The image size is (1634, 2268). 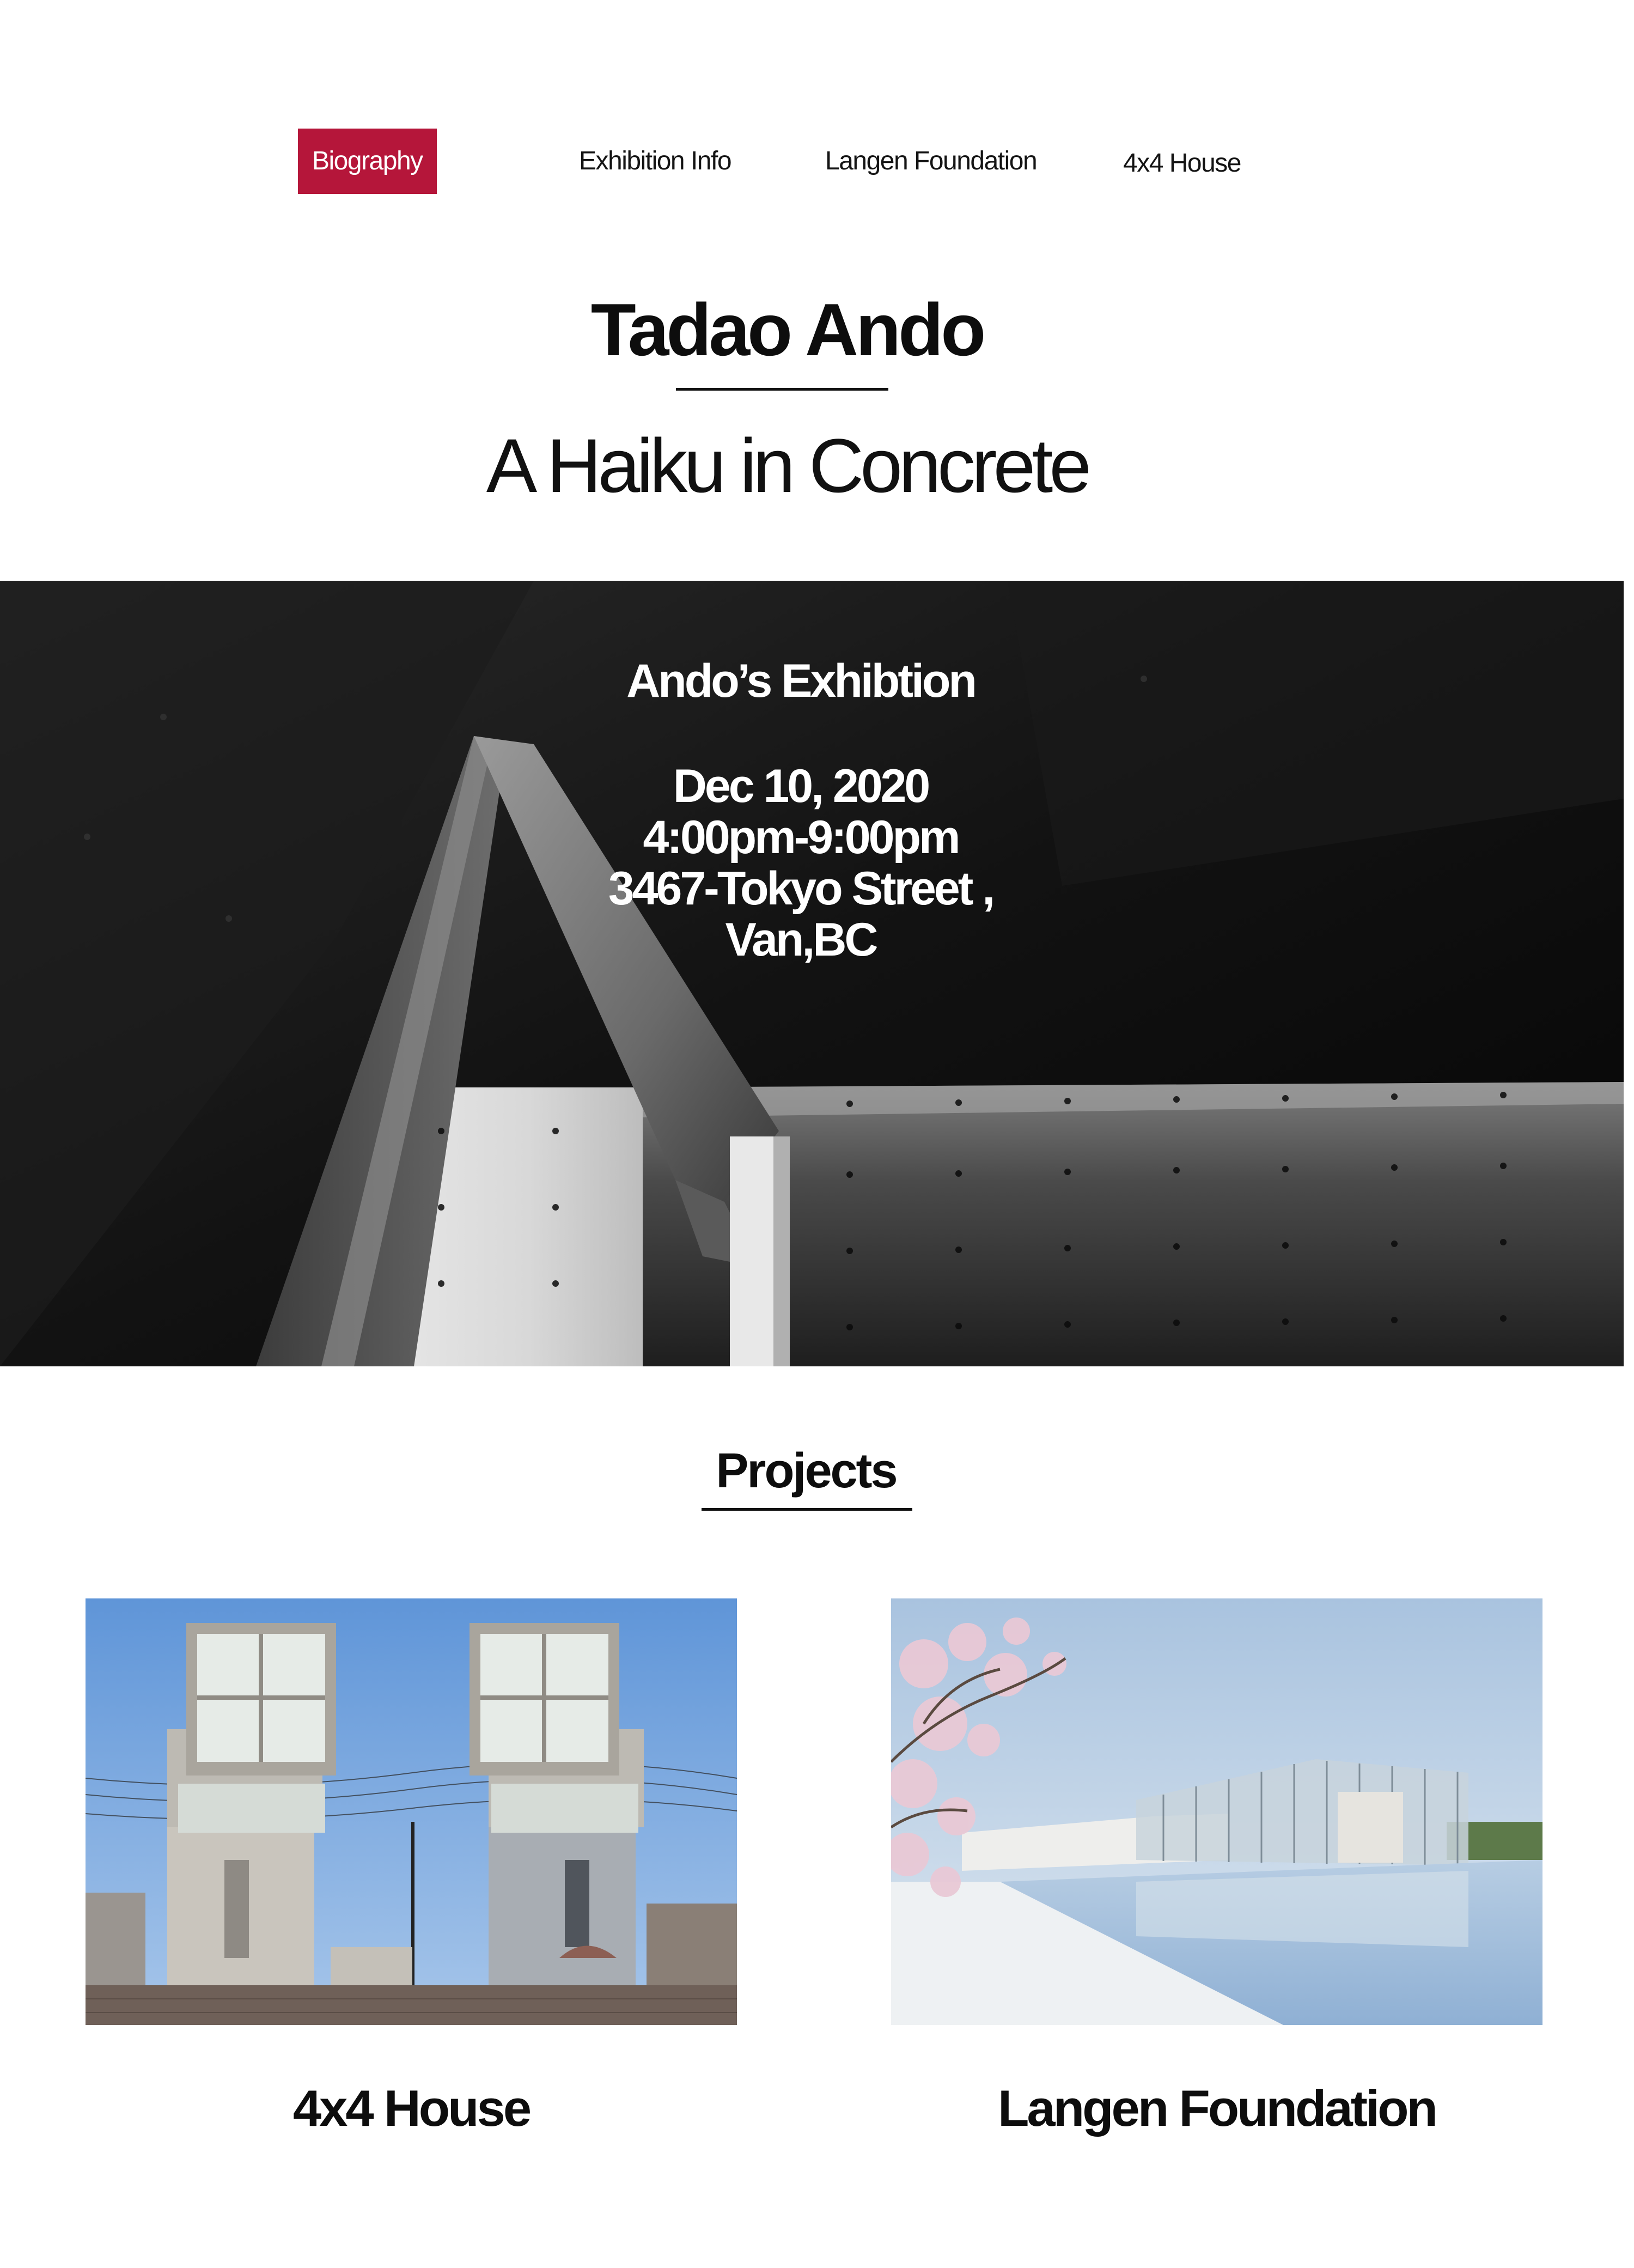 I want to click on project-langen-foundation-image, so click(x=1216, y=1811).